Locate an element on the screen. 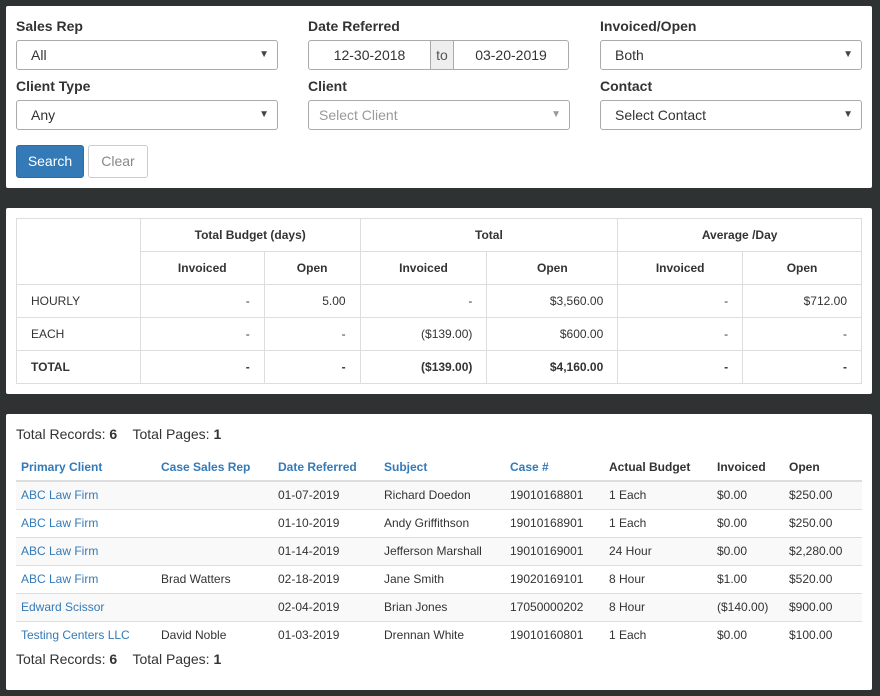  client-select: Select Client ▼ is located at coordinates (439, 115).